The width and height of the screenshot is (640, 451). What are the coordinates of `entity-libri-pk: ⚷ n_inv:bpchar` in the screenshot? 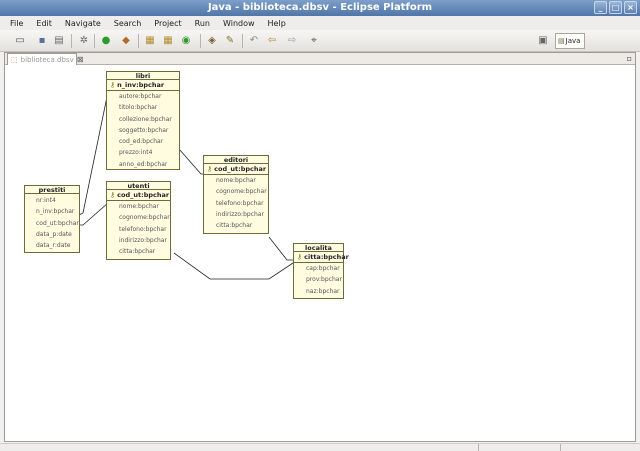 It's located at (143, 85).